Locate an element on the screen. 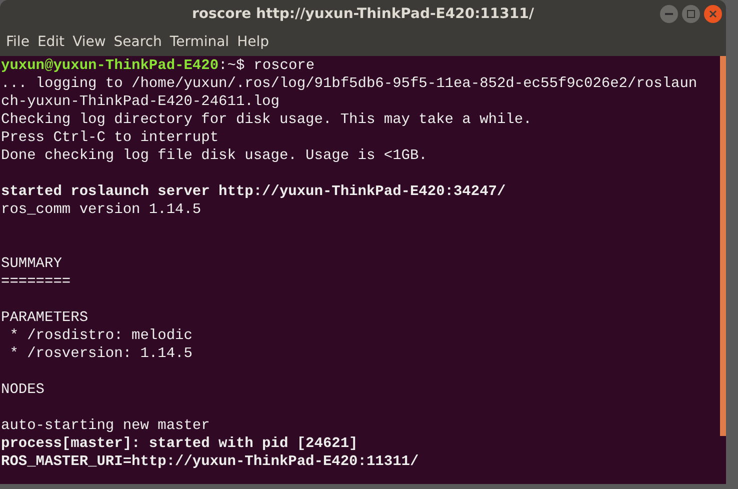 This screenshot has height=489, width=738. output-line: SUMMARY is located at coordinates (31, 264).